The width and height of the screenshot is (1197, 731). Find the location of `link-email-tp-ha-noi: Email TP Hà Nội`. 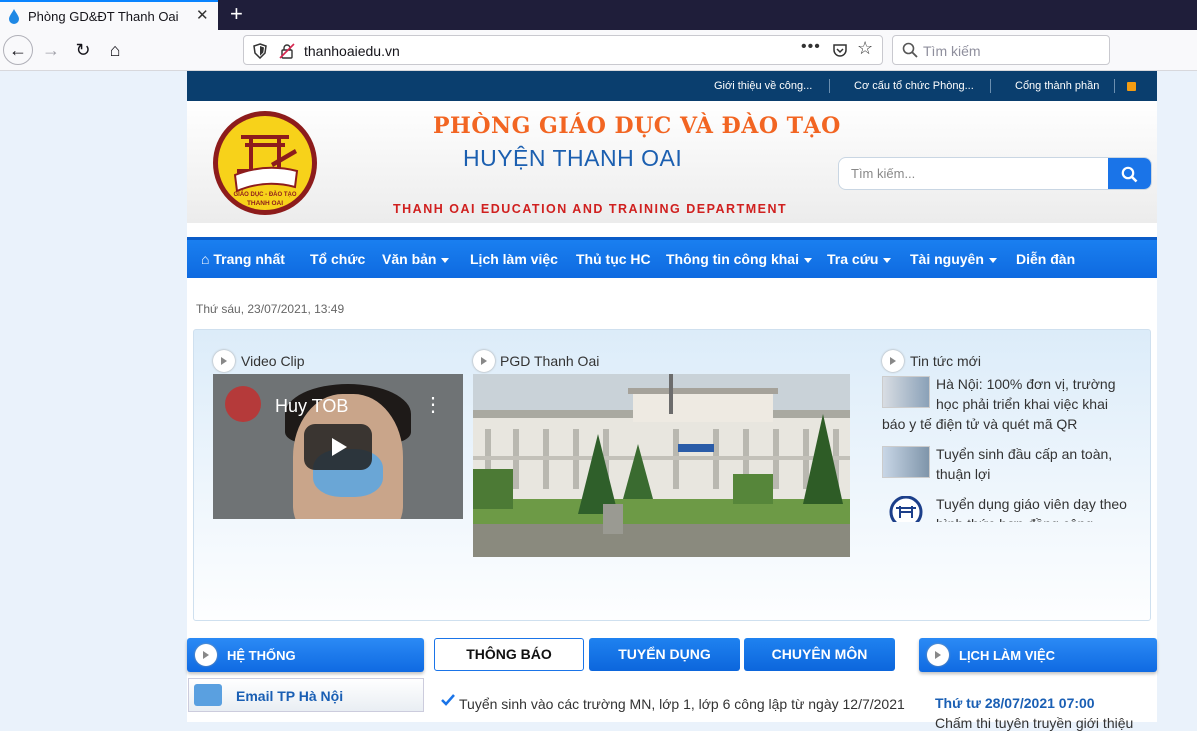

link-email-tp-ha-noi: Email TP Hà Nội is located at coordinates (306, 695).